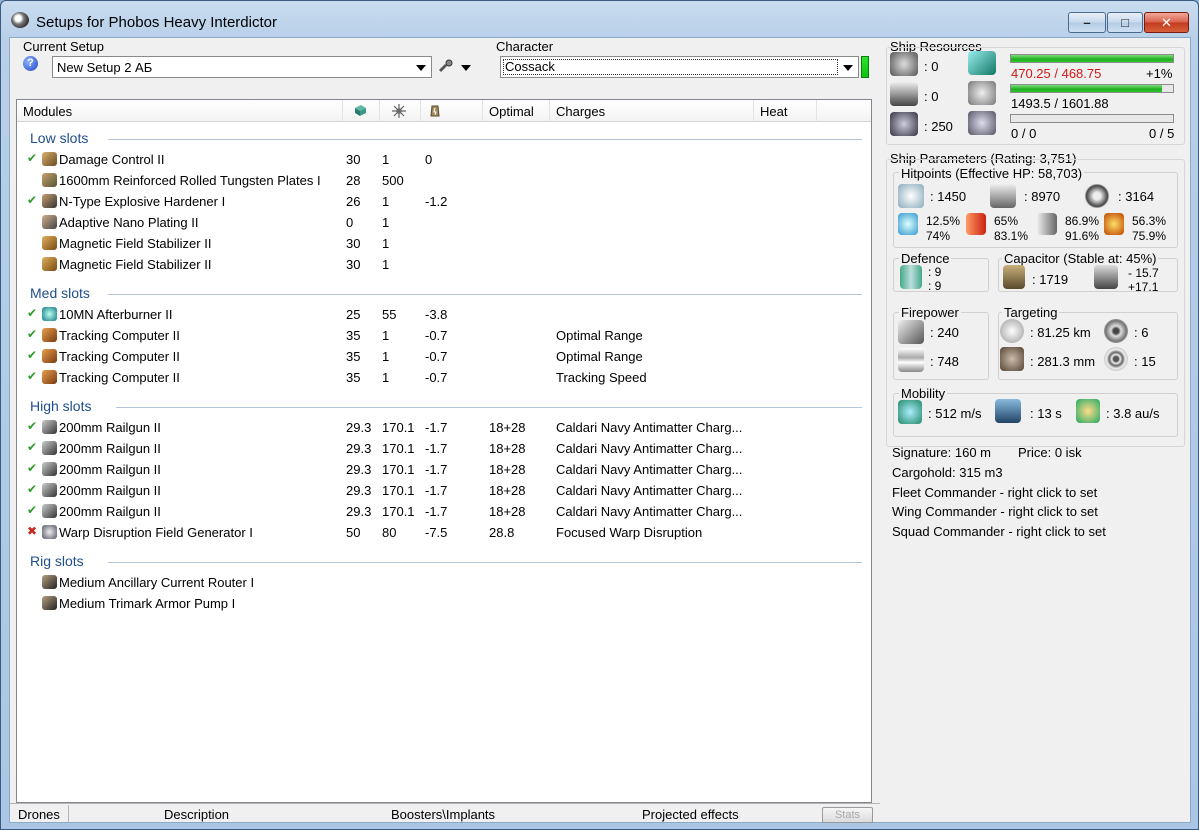  Describe the element at coordinates (629, 532) in the screenshot. I see `module-charges: Focused Warp Disruption` at that location.